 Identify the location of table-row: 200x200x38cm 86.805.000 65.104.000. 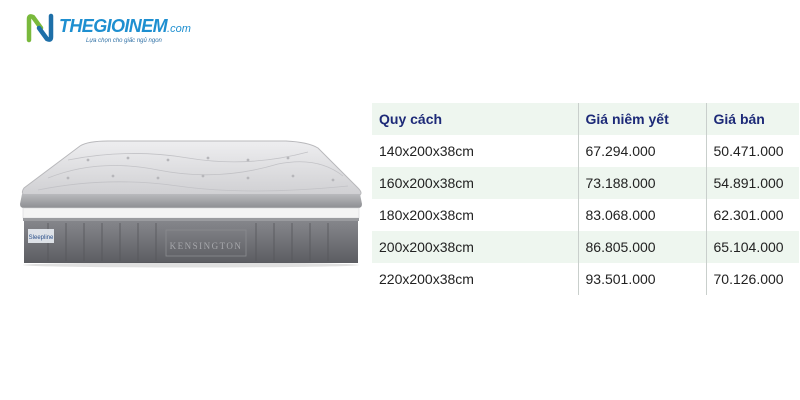
(585, 247).